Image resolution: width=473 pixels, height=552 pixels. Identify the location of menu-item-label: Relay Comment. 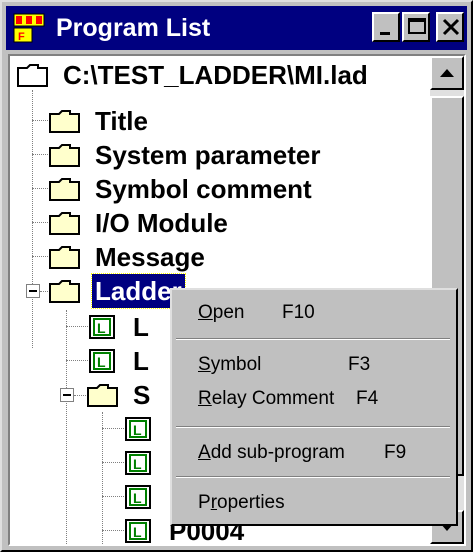
(266, 398).